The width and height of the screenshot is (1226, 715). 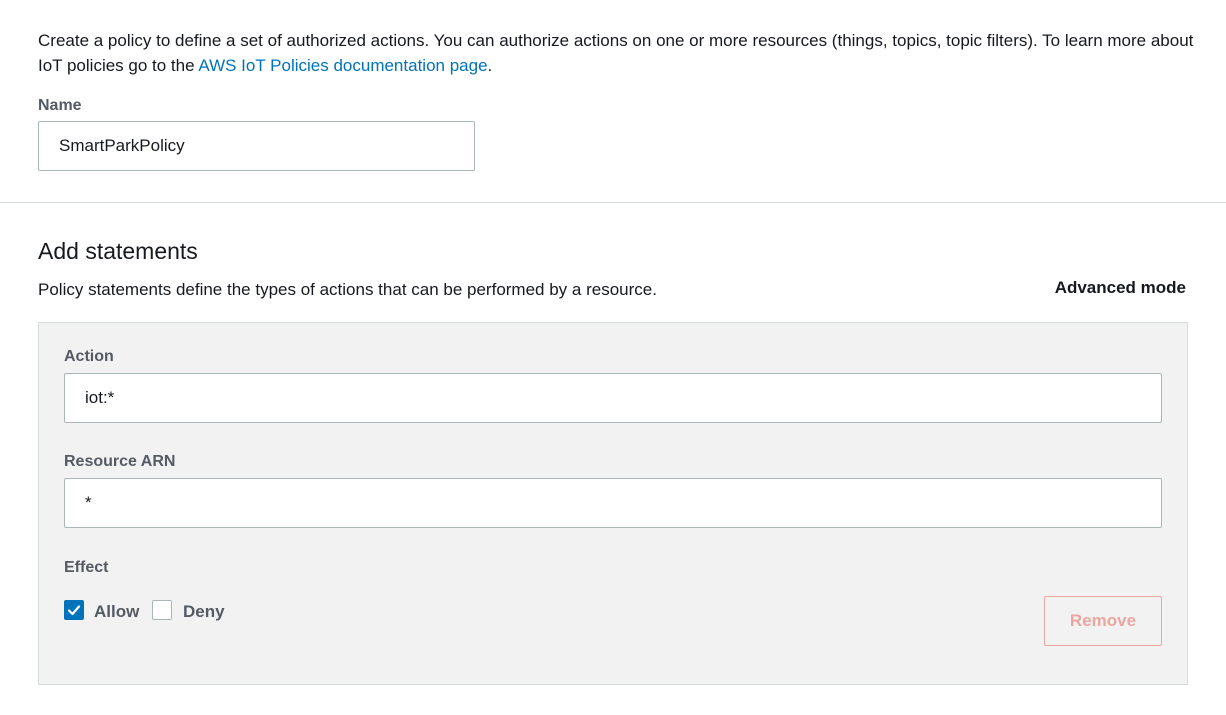 I want to click on resource-arn-input, so click(x=613, y=503).